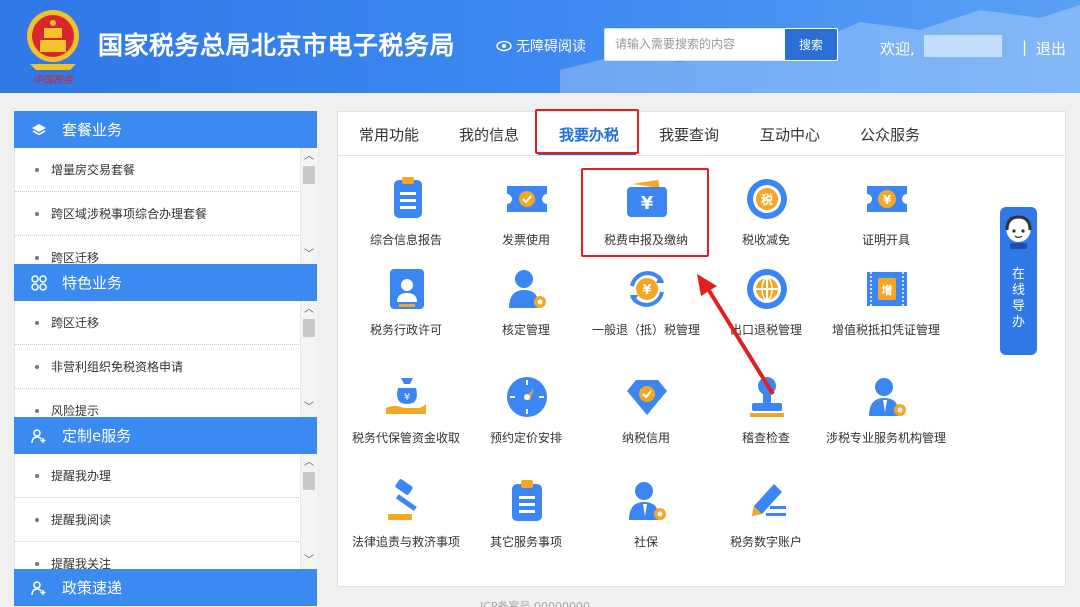 The width and height of the screenshot is (1080, 607). What do you see at coordinates (694, 44) in the screenshot?
I see `search-input: 请输入需要搜索的内容` at bounding box center [694, 44].